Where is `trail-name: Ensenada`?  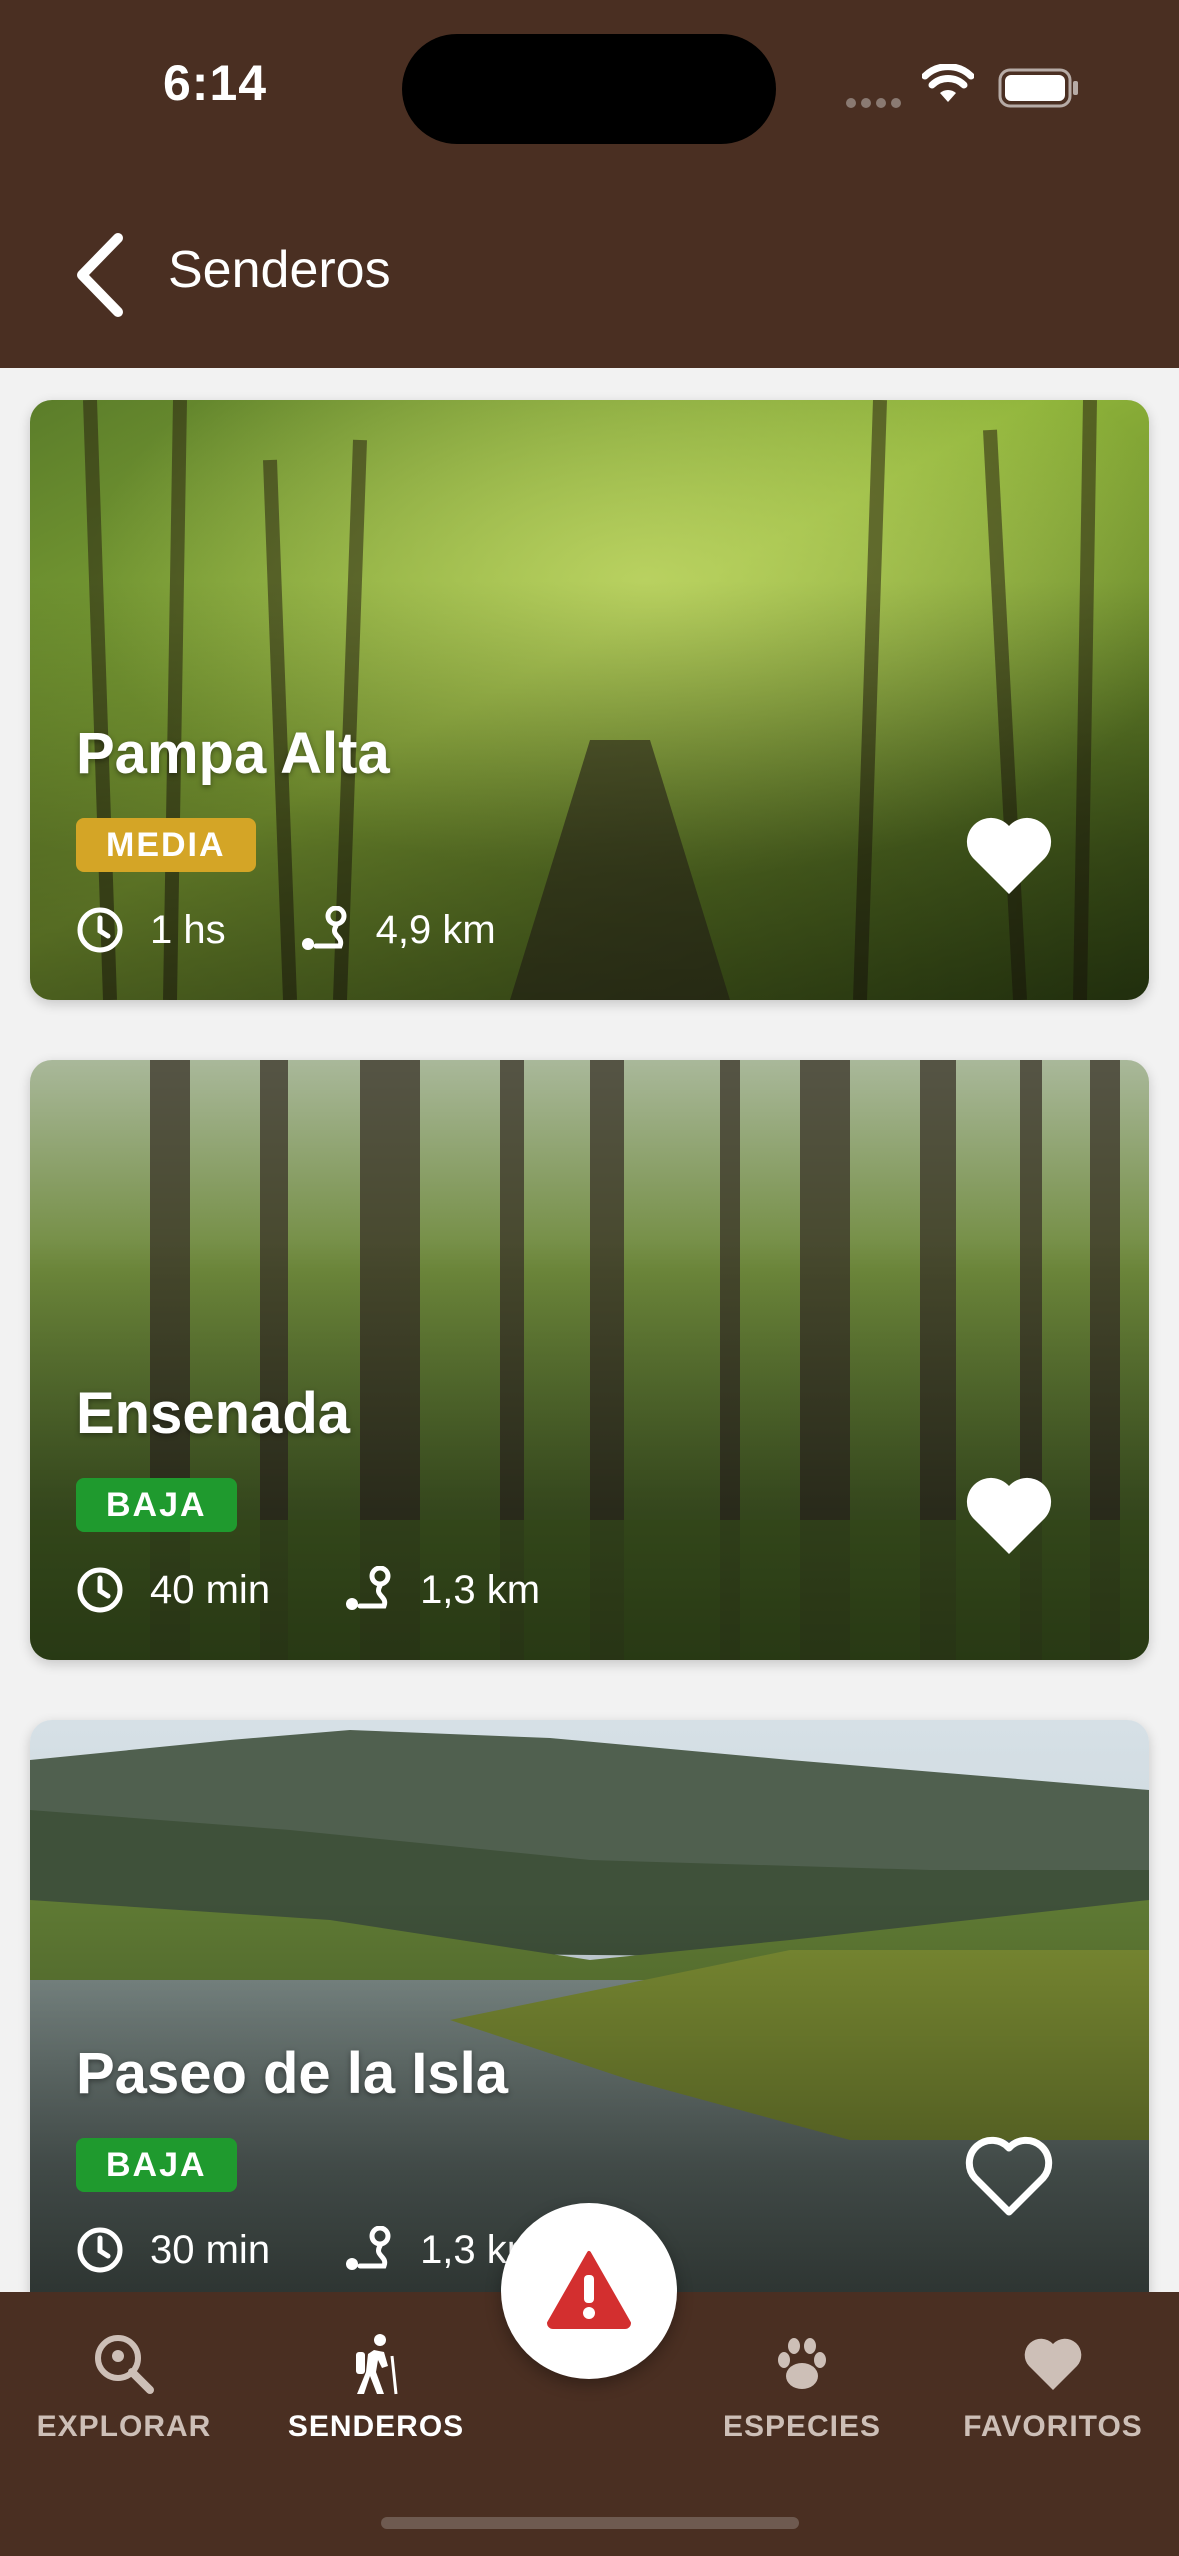 trail-name: Ensenada is located at coordinates (213, 1413).